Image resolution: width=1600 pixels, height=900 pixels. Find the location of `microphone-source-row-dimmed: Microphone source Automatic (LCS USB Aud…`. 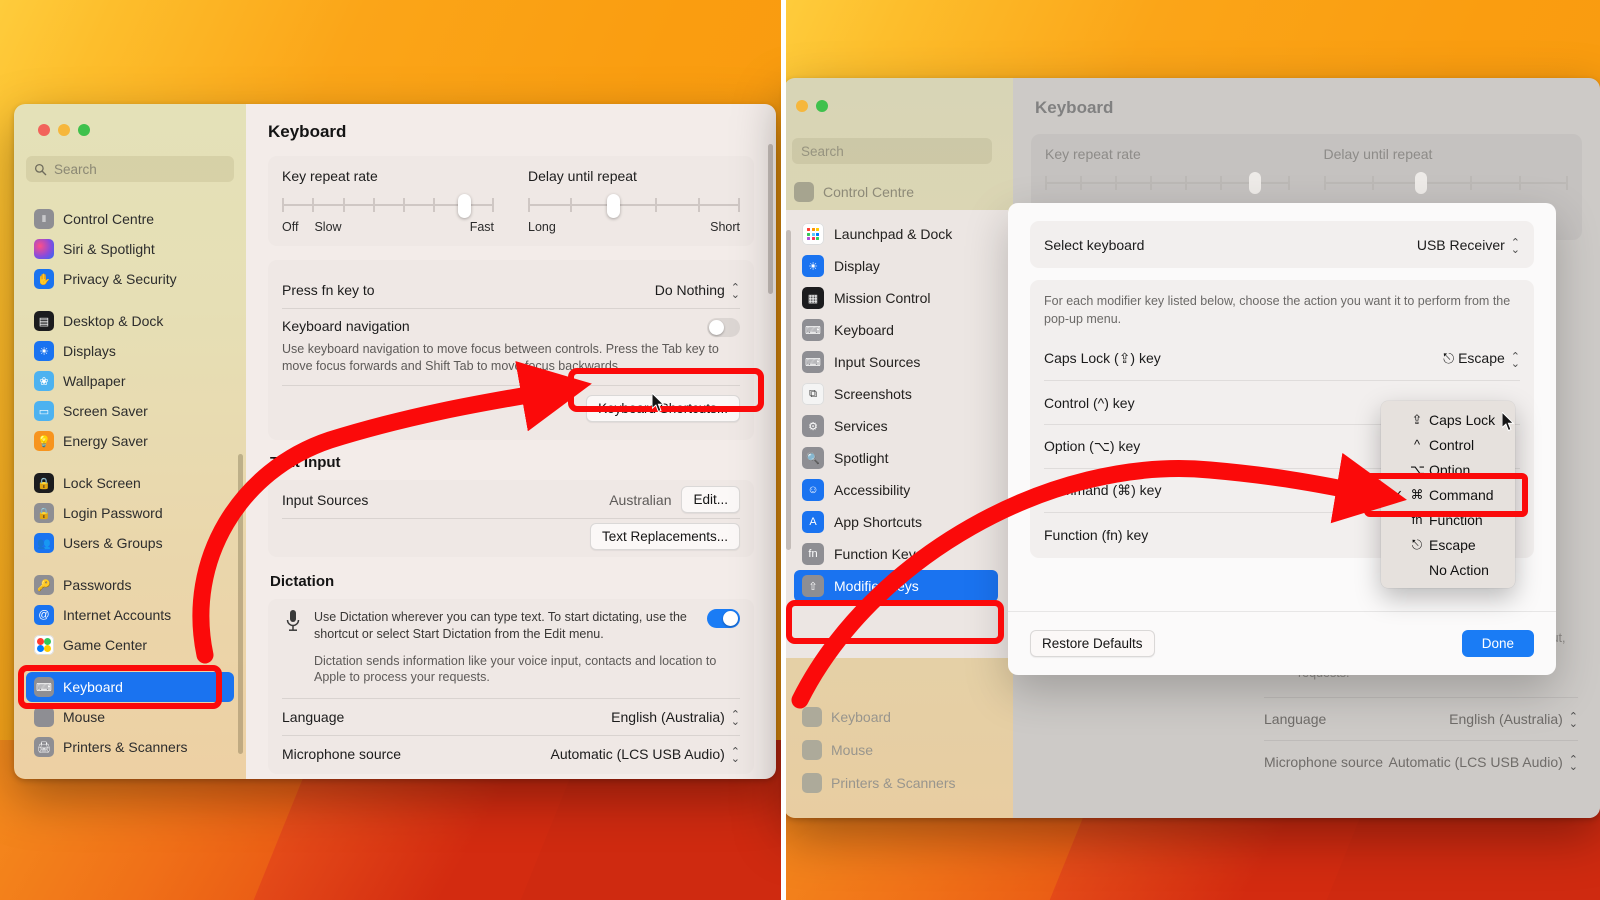

microphone-source-row-dimmed: Microphone source Automatic (LCS USB Aud… is located at coordinates (1421, 762).